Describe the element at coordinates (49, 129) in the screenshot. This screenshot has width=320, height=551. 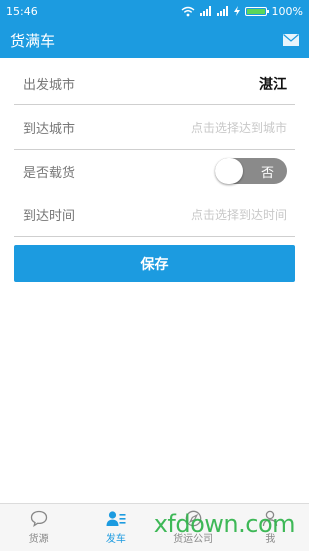
I see `arrival-city-label: 到达城市` at that location.